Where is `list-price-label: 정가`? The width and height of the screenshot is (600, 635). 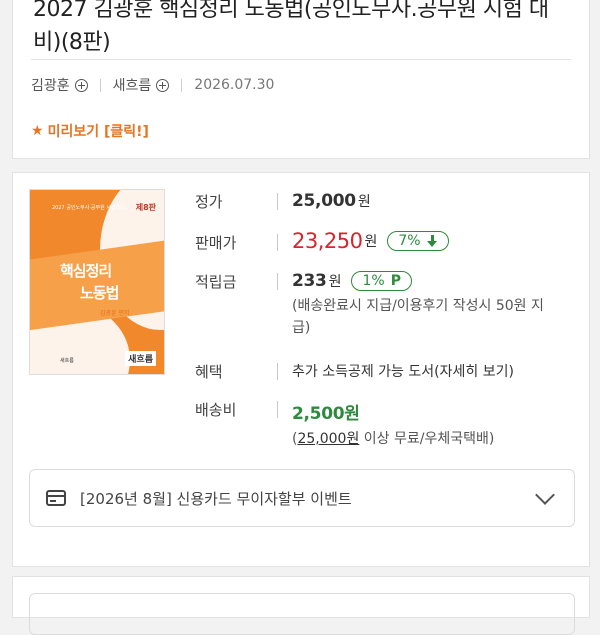
list-price-label: 정가 is located at coordinates (209, 202).